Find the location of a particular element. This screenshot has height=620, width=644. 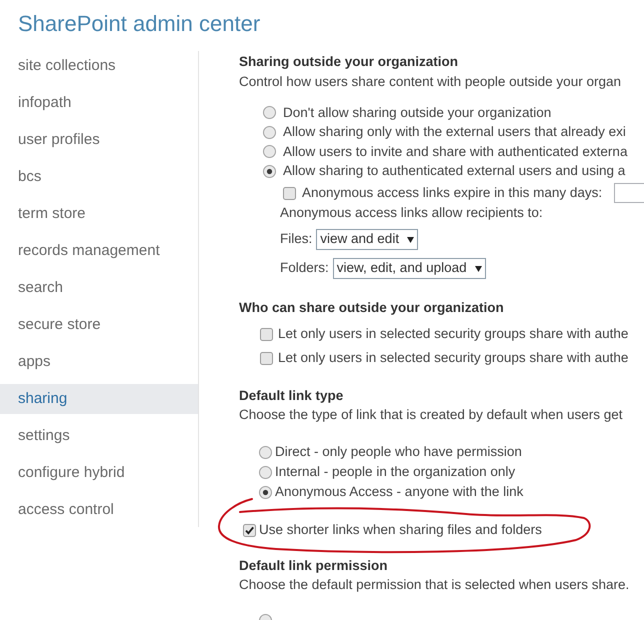

nav-item: apps is located at coordinates (99, 362).